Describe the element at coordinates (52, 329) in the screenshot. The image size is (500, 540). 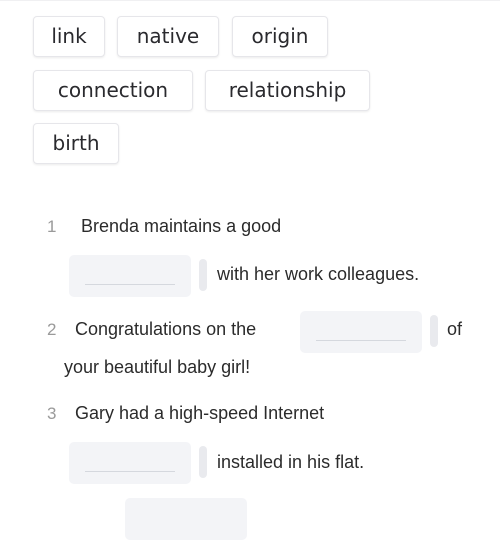
I see `question-number: 2` at that location.